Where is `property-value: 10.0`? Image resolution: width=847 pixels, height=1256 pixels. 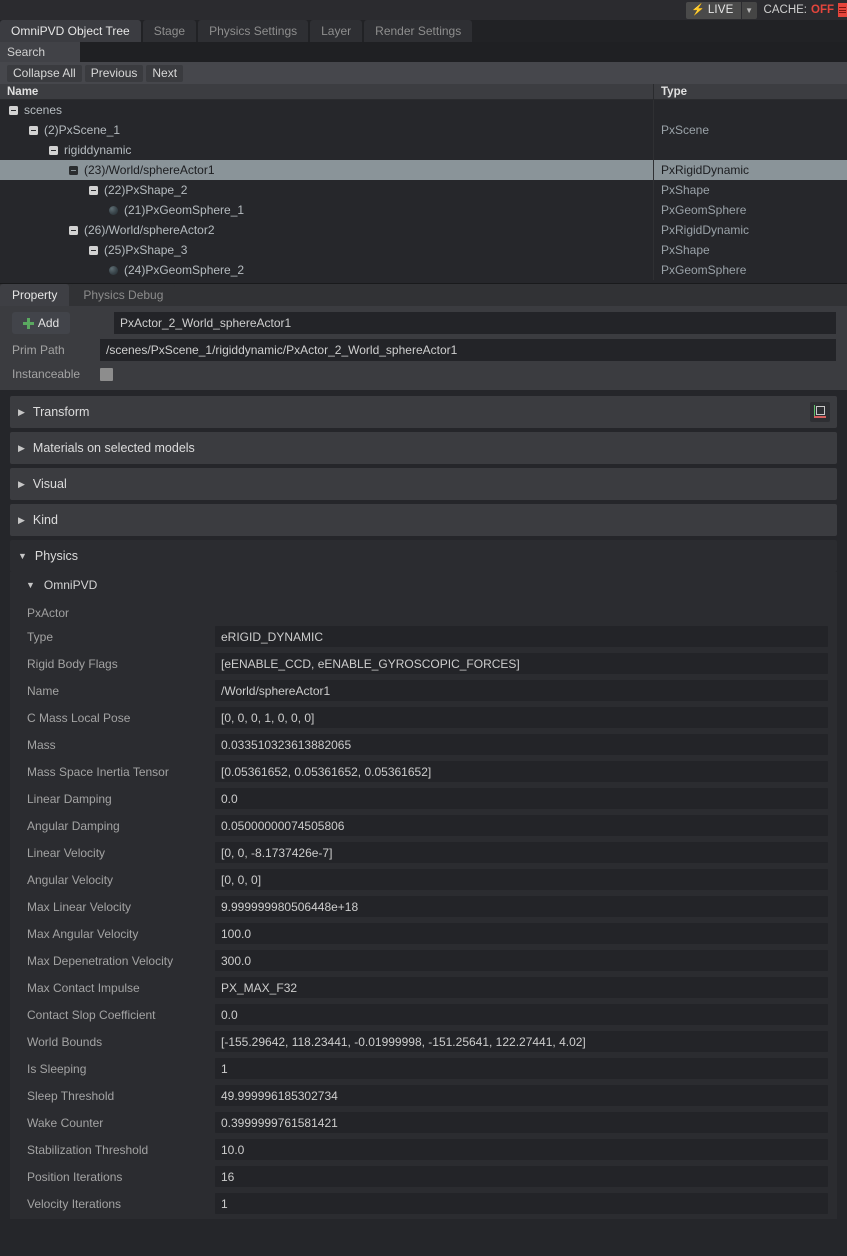 property-value: 10.0 is located at coordinates (521, 1149).